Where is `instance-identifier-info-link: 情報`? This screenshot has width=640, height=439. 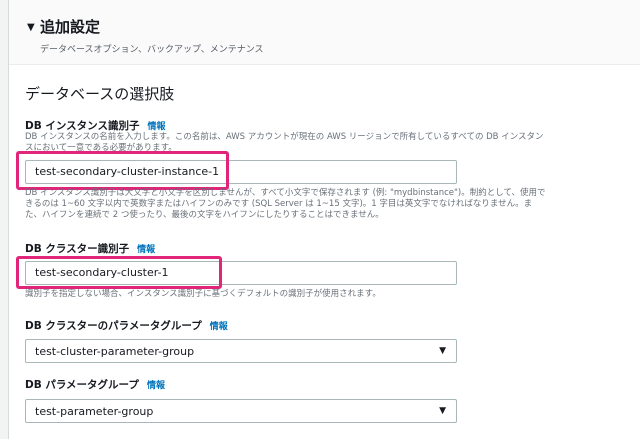 instance-identifier-info-link: 情報 is located at coordinates (156, 127).